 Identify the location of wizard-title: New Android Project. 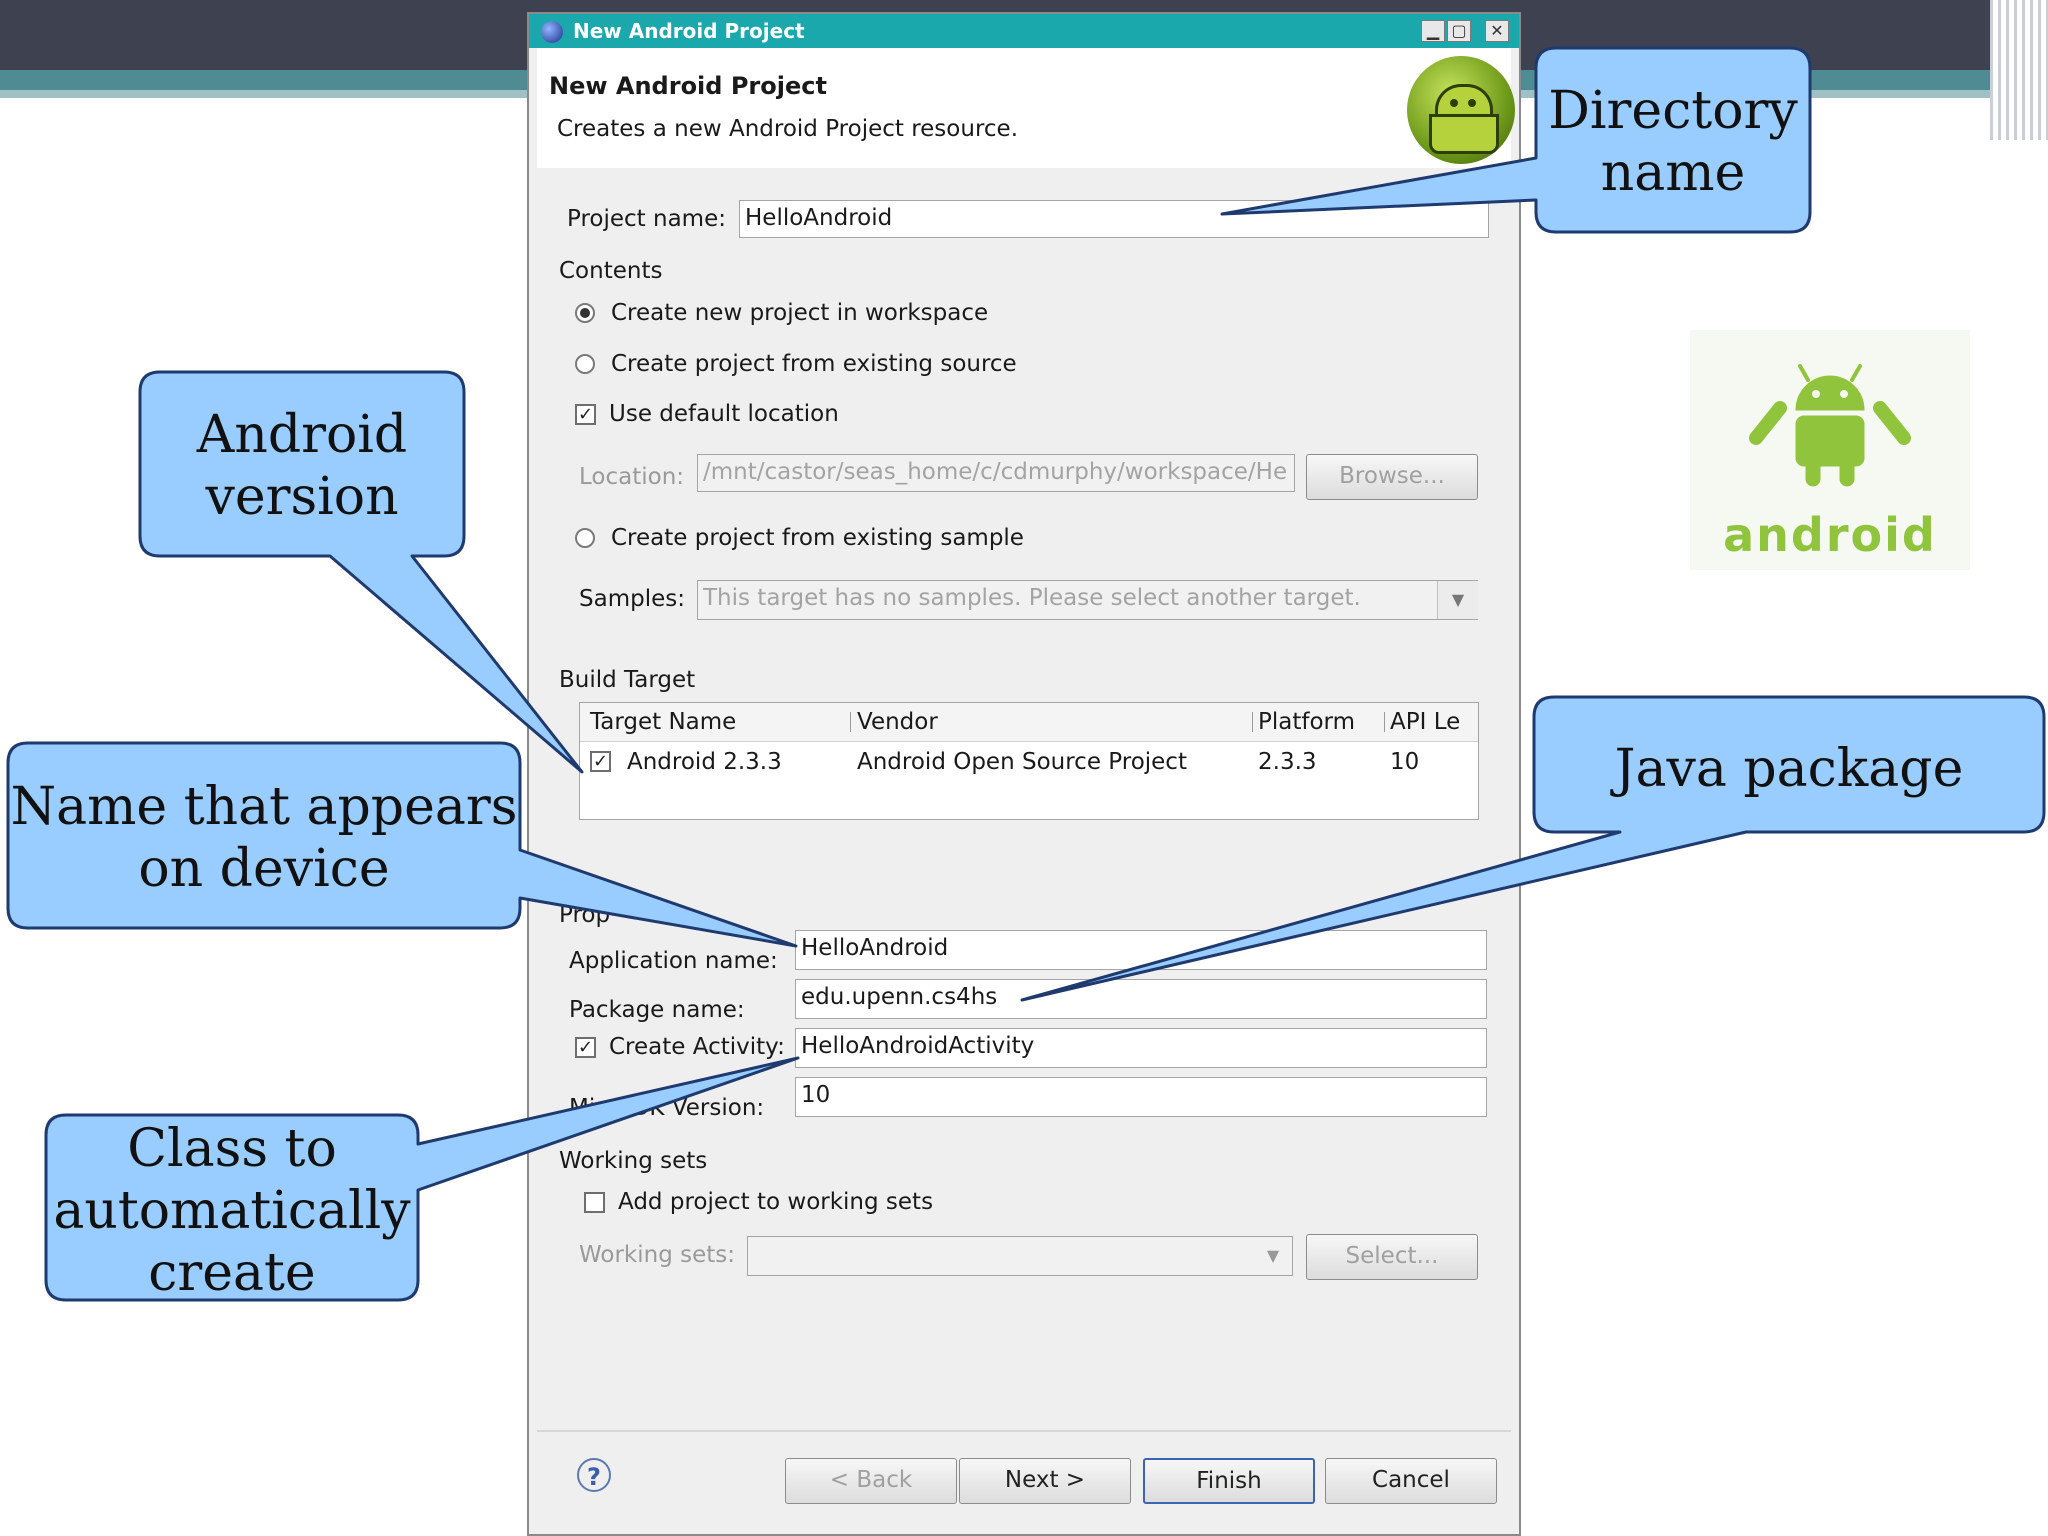
(688, 86).